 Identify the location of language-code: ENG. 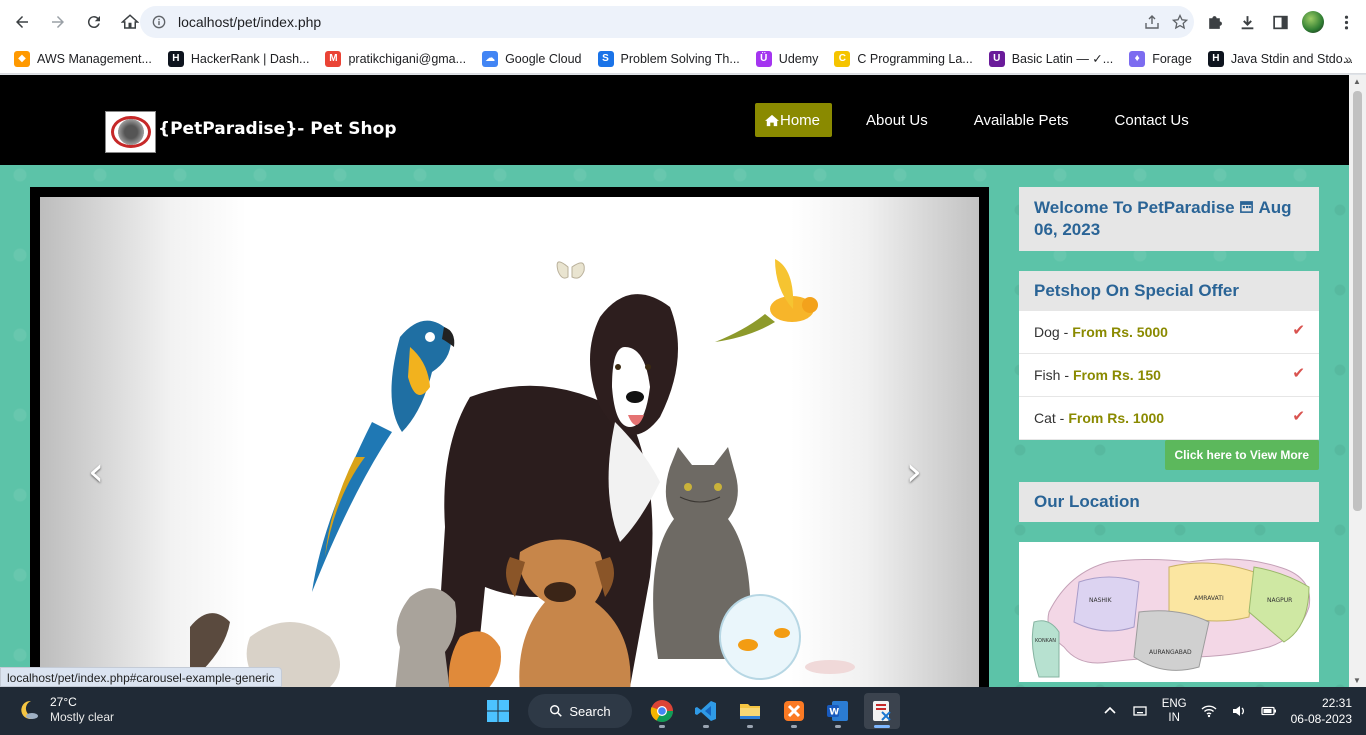
(1174, 704).